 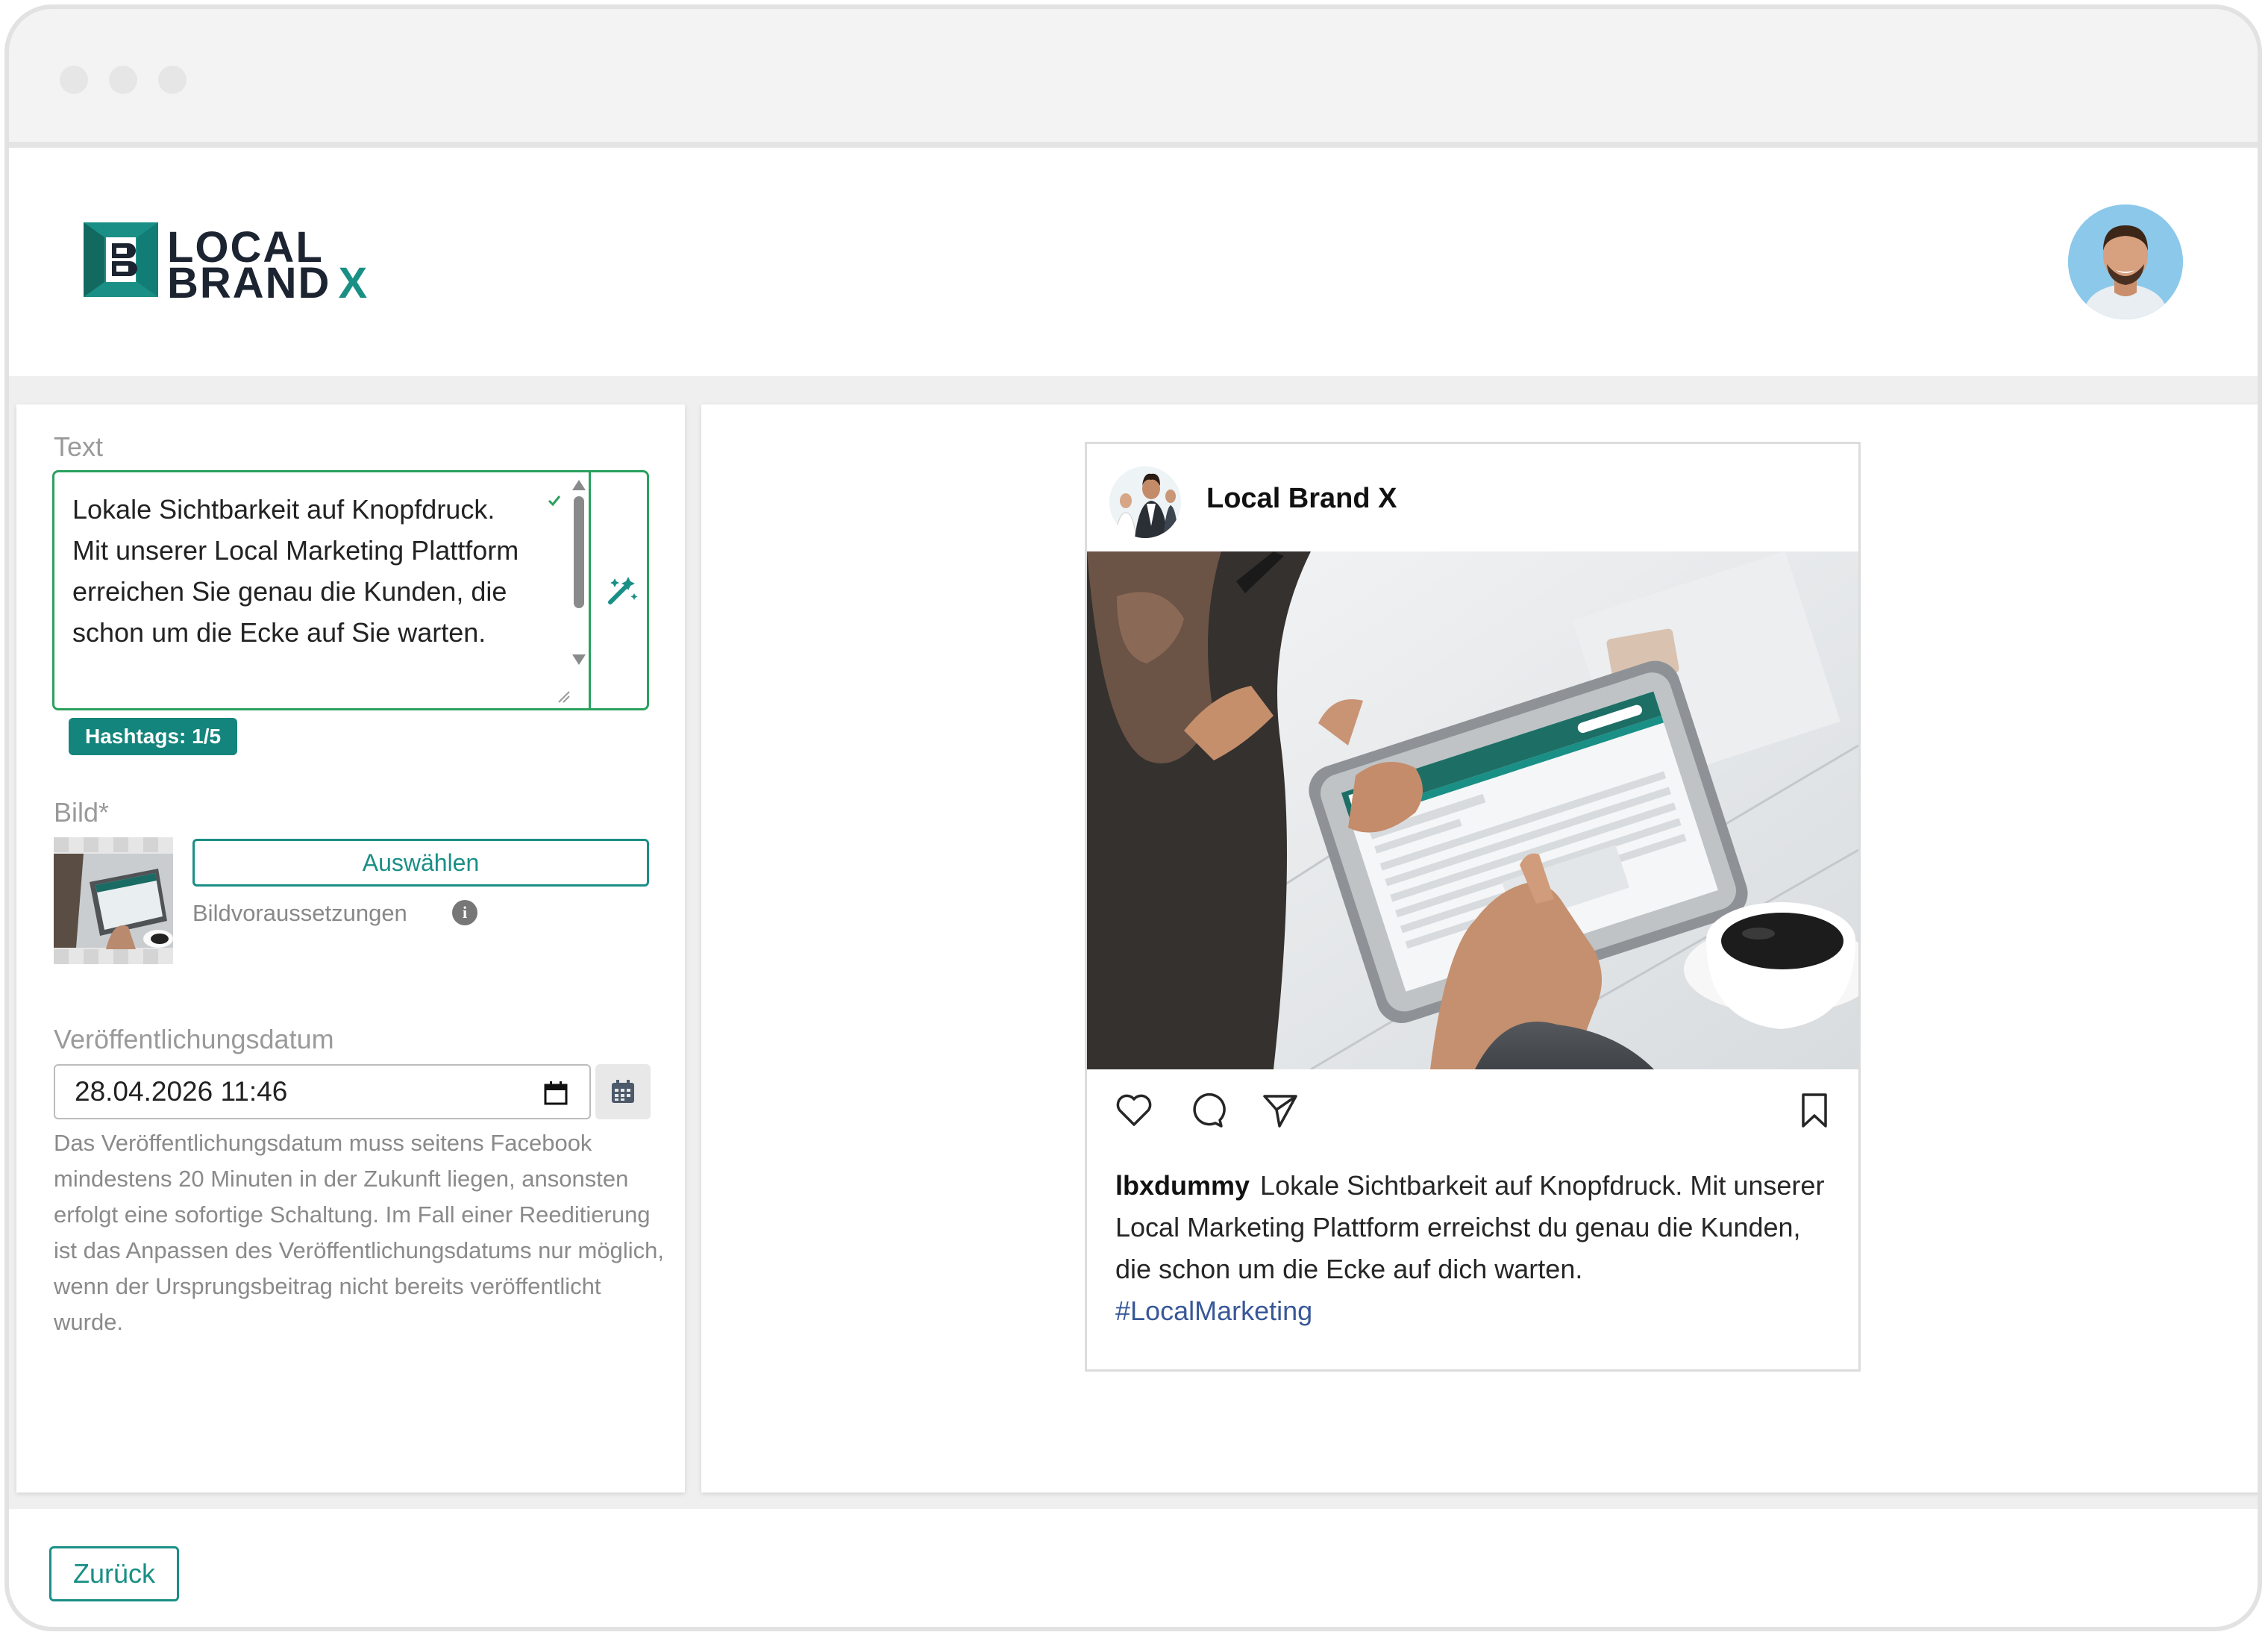 What do you see at coordinates (1213, 1310) in the screenshot?
I see `post-hashtag: #LocalMarketing` at bounding box center [1213, 1310].